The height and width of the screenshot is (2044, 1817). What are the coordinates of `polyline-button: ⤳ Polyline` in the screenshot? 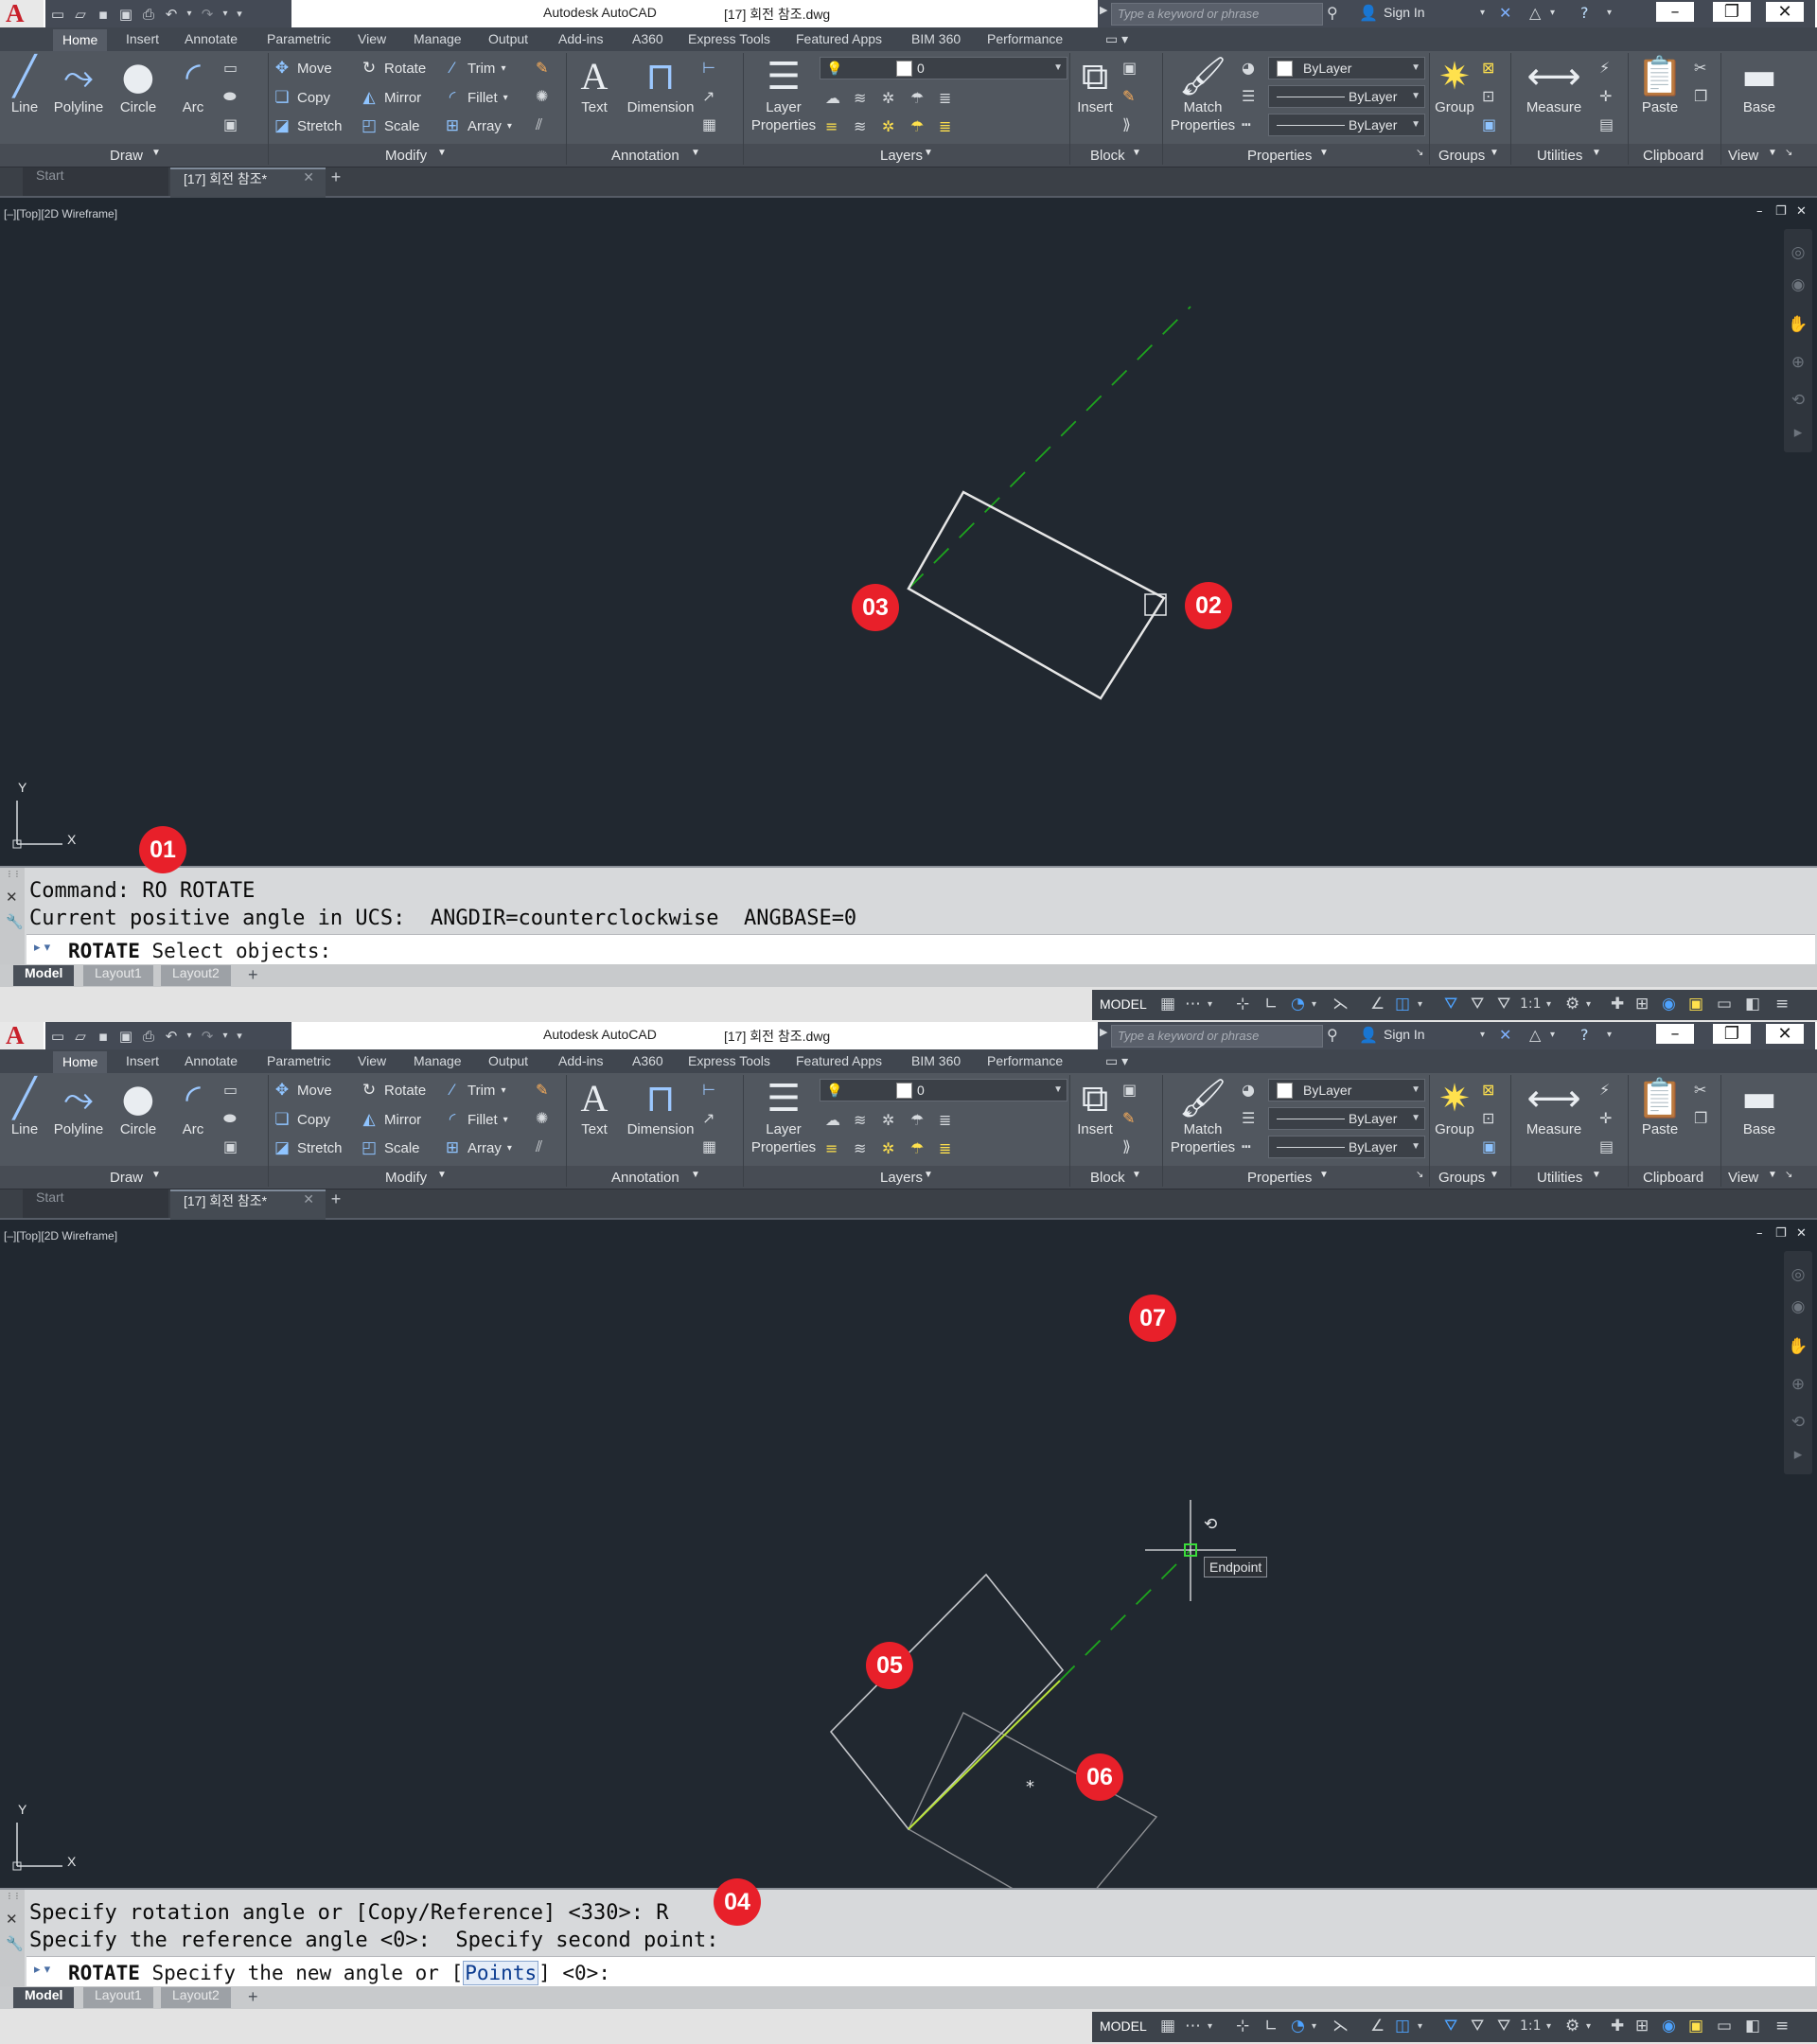 It's located at (78, 85).